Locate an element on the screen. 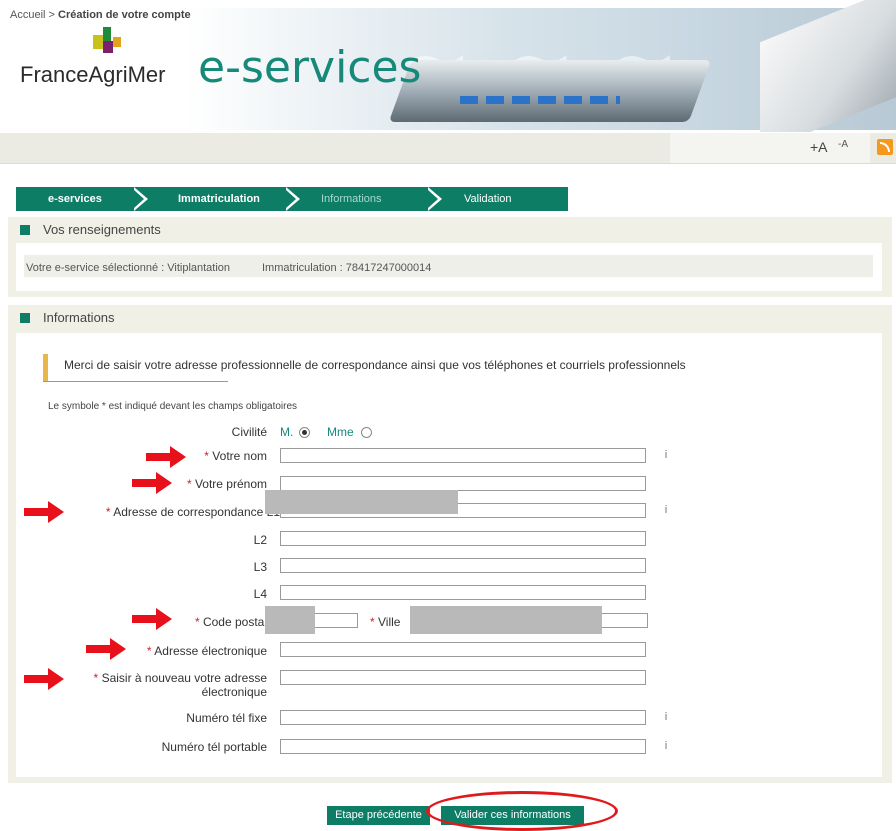  civilite-m-radio is located at coordinates (304, 432).